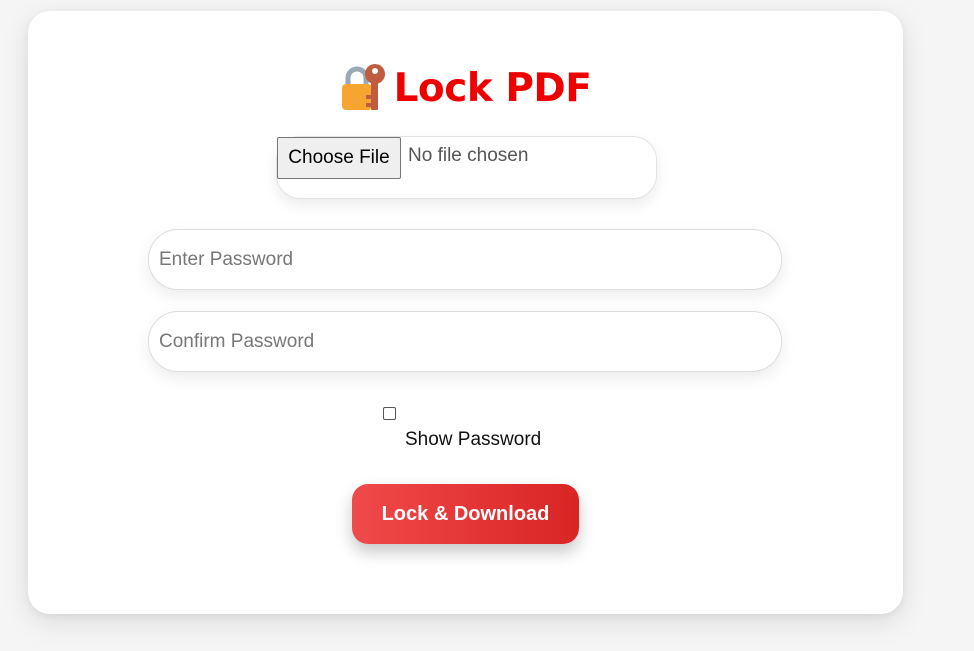 The width and height of the screenshot is (974, 651). What do you see at coordinates (465, 341) in the screenshot?
I see `confirm-password-input` at bounding box center [465, 341].